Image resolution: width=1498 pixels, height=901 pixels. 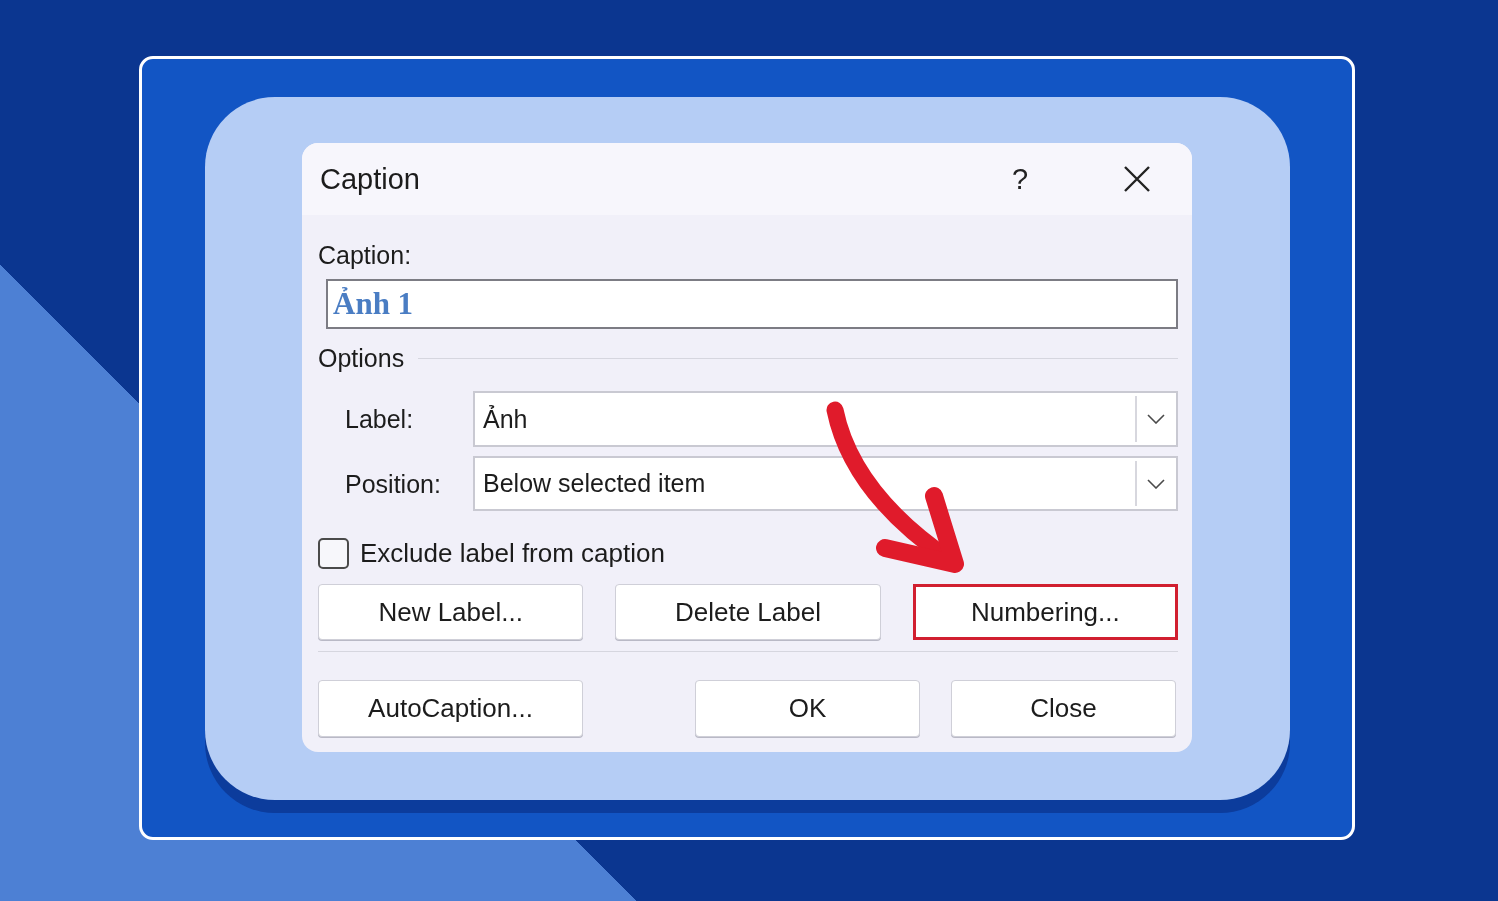 I want to click on group-title: Options, so click(x=361, y=358).